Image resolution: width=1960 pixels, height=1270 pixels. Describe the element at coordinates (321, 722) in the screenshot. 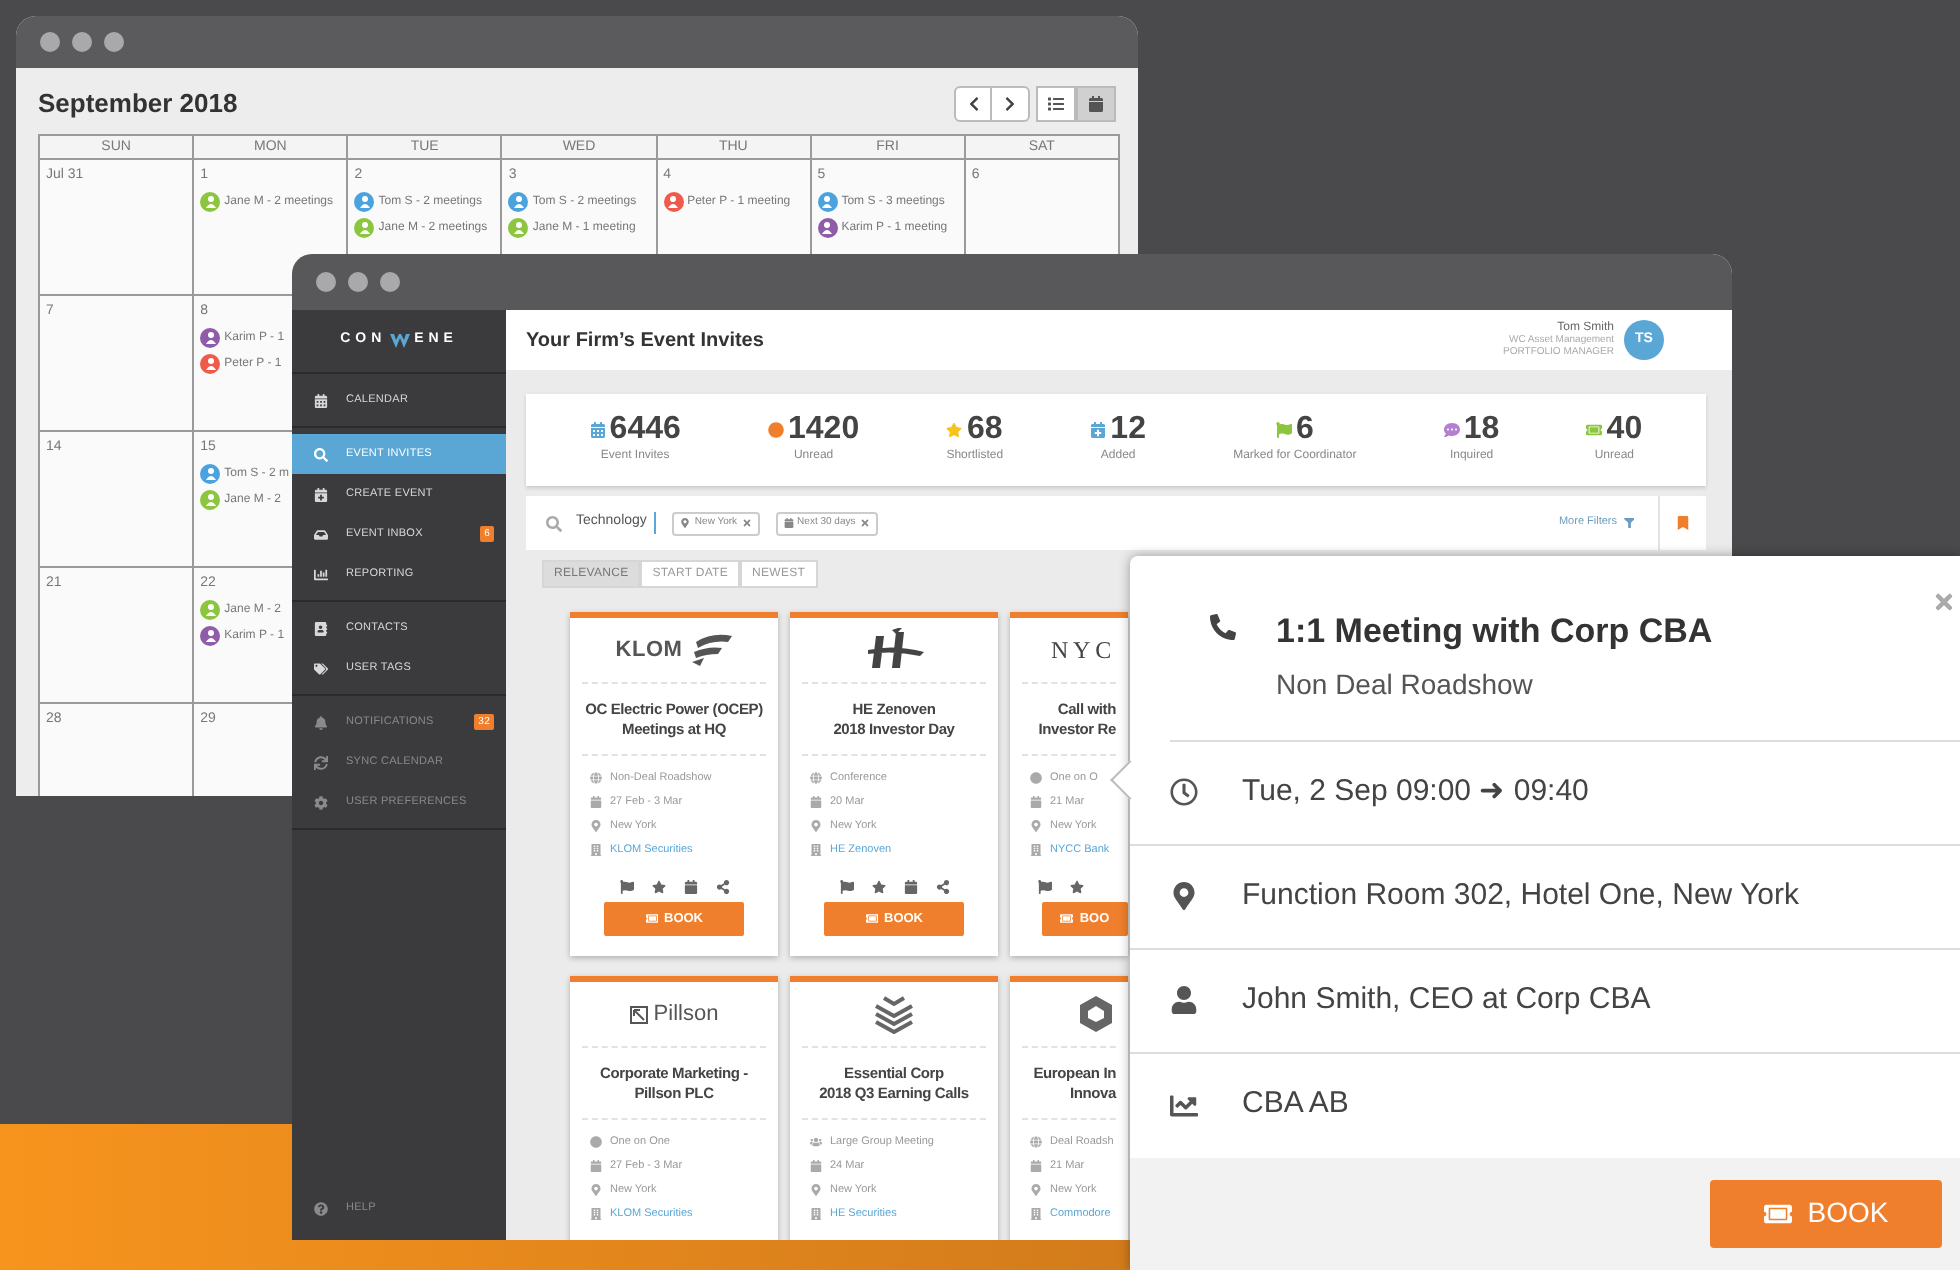

I see `bell-icon` at that location.